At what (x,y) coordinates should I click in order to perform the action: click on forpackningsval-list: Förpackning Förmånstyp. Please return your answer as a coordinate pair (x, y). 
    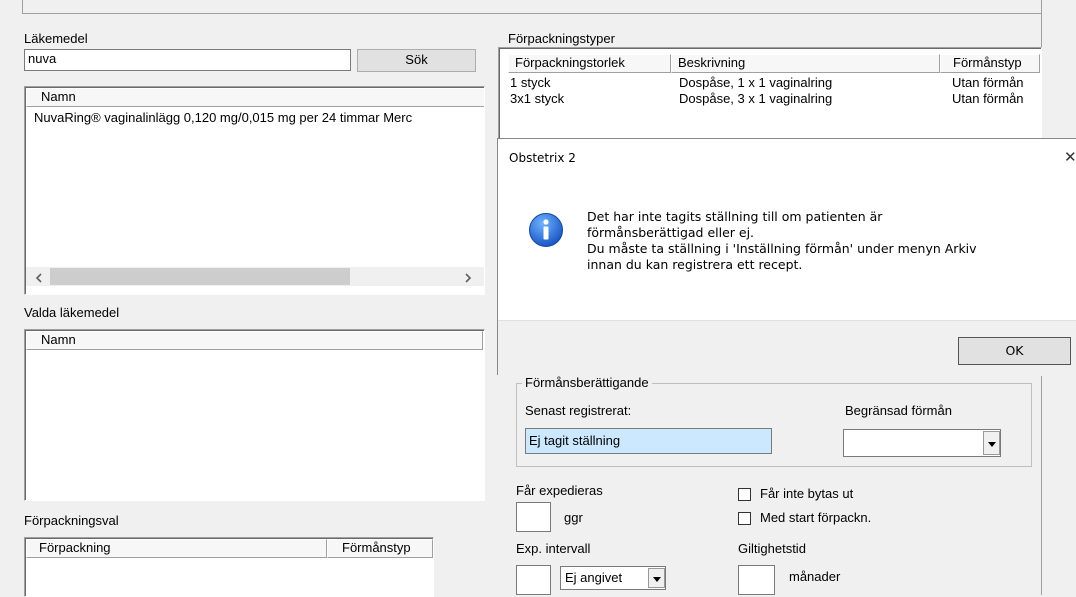
    Looking at the image, I should click on (229, 567).